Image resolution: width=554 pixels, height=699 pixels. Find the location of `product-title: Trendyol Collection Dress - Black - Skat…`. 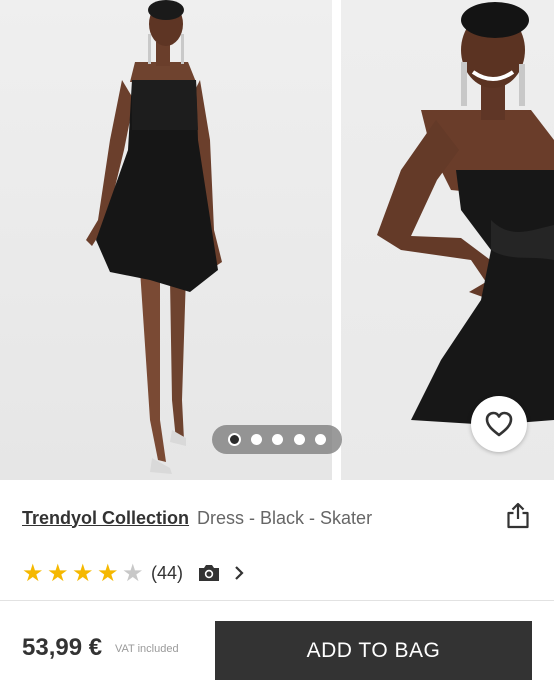

product-title: Trendyol Collection Dress - Black - Skat… is located at coordinates (277, 518).